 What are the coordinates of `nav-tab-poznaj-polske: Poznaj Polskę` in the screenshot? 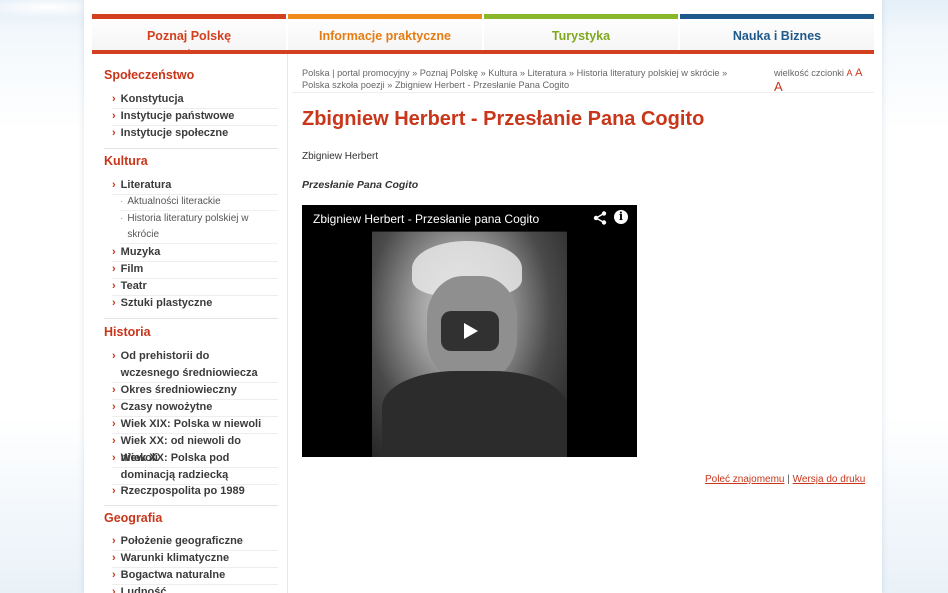 It's located at (189, 34).